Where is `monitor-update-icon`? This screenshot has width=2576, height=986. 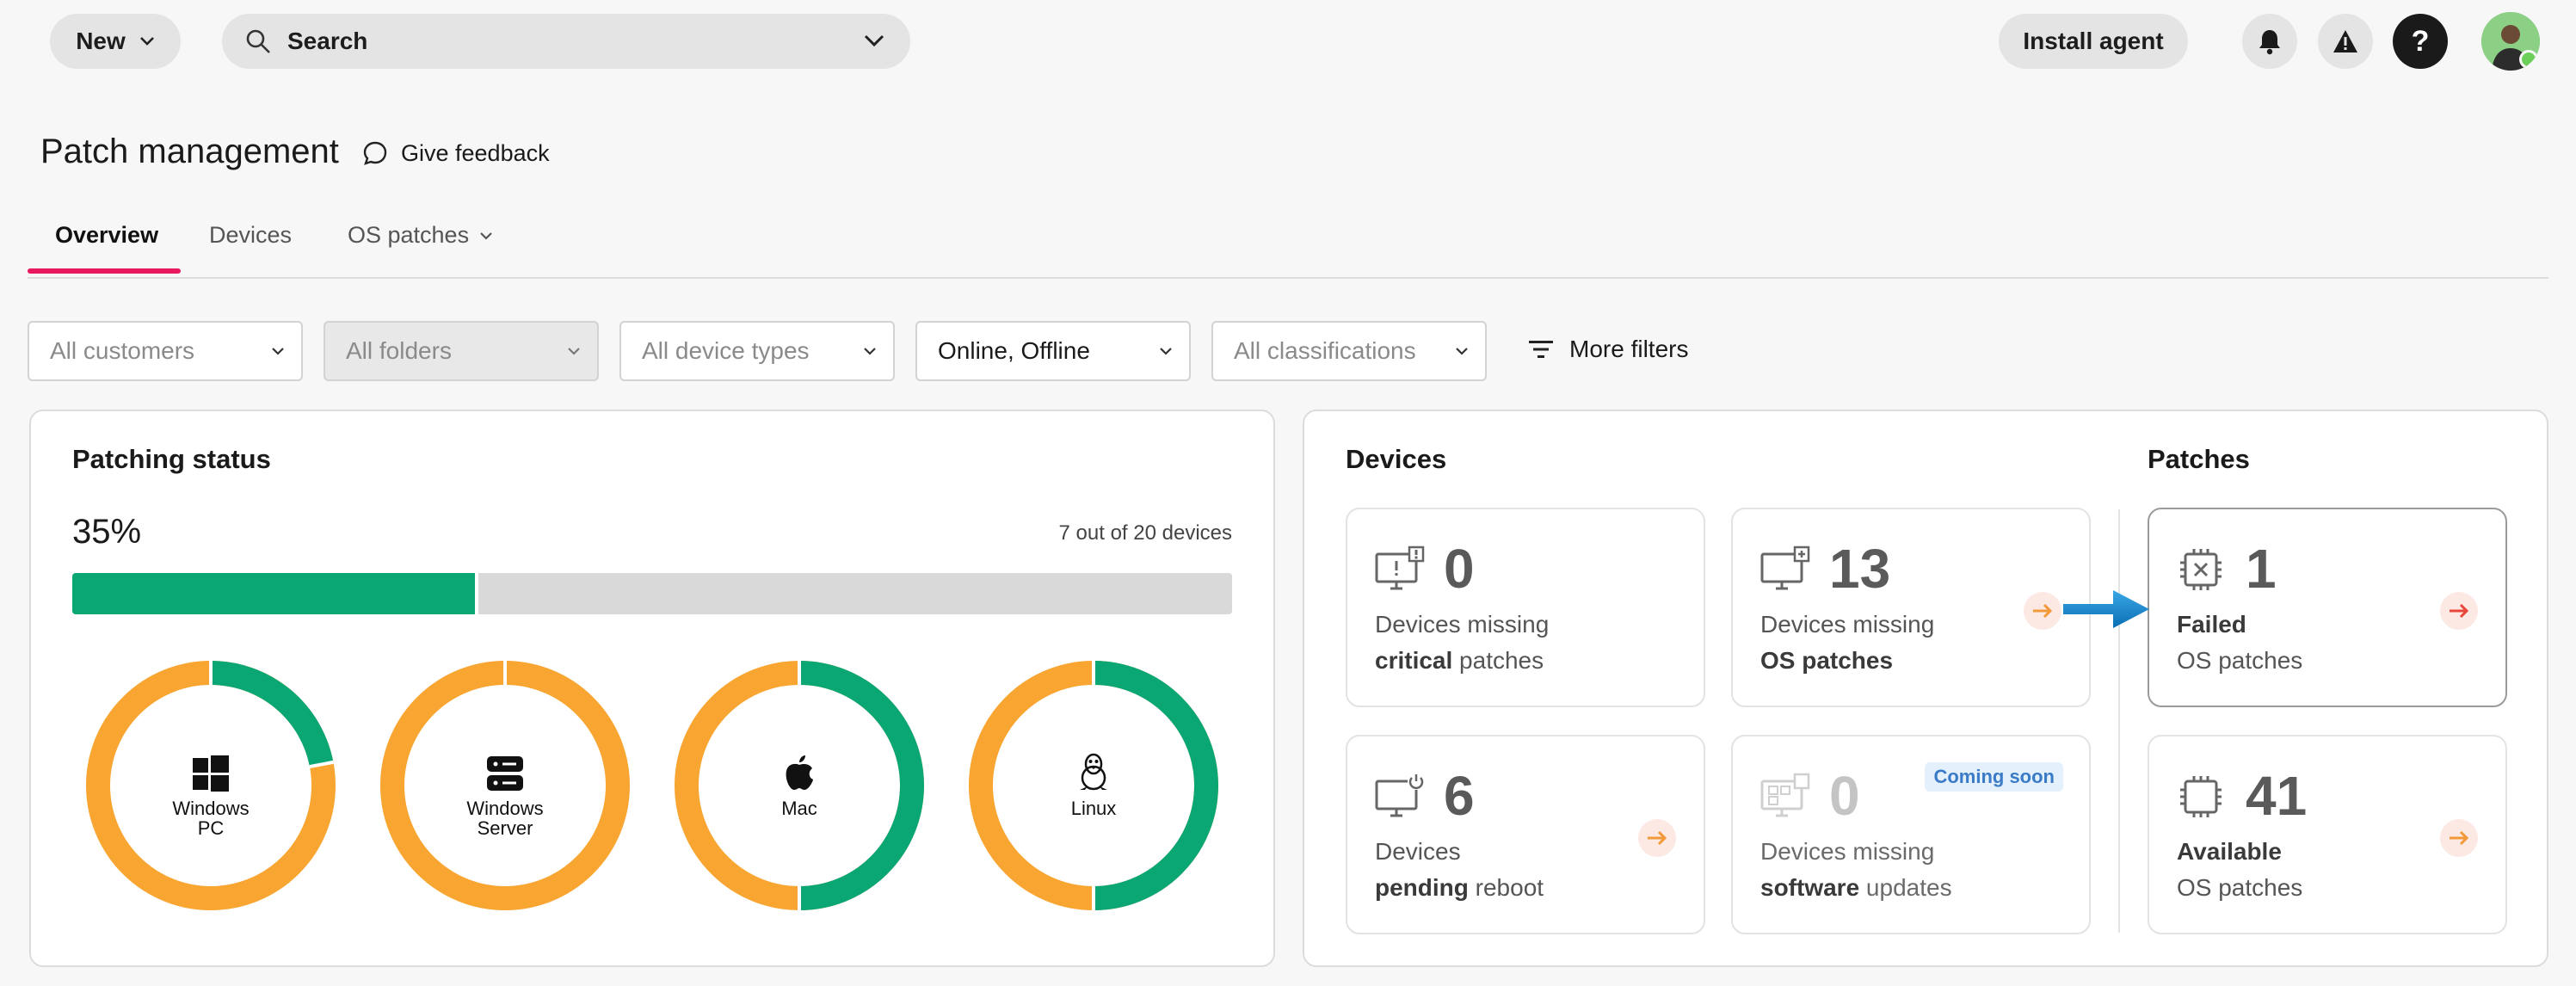 monitor-update-icon is located at coordinates (1785, 567).